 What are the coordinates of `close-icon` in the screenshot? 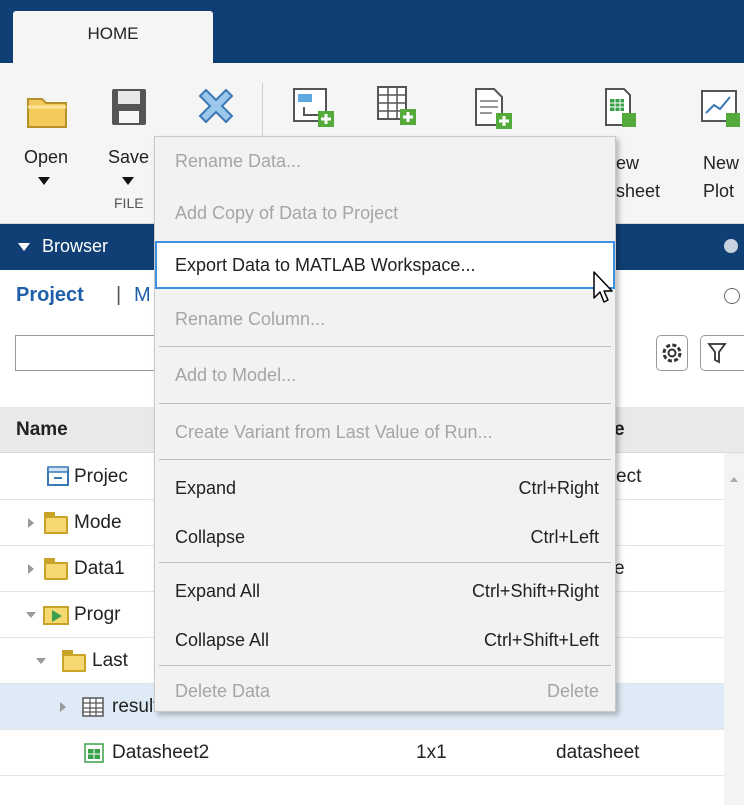 It's located at (216, 108).